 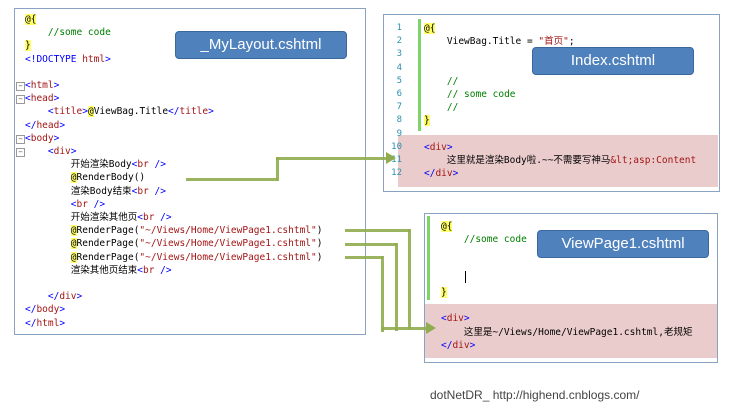 I want to click on code-token: 开始渲染其他页, so click(x=81, y=217).